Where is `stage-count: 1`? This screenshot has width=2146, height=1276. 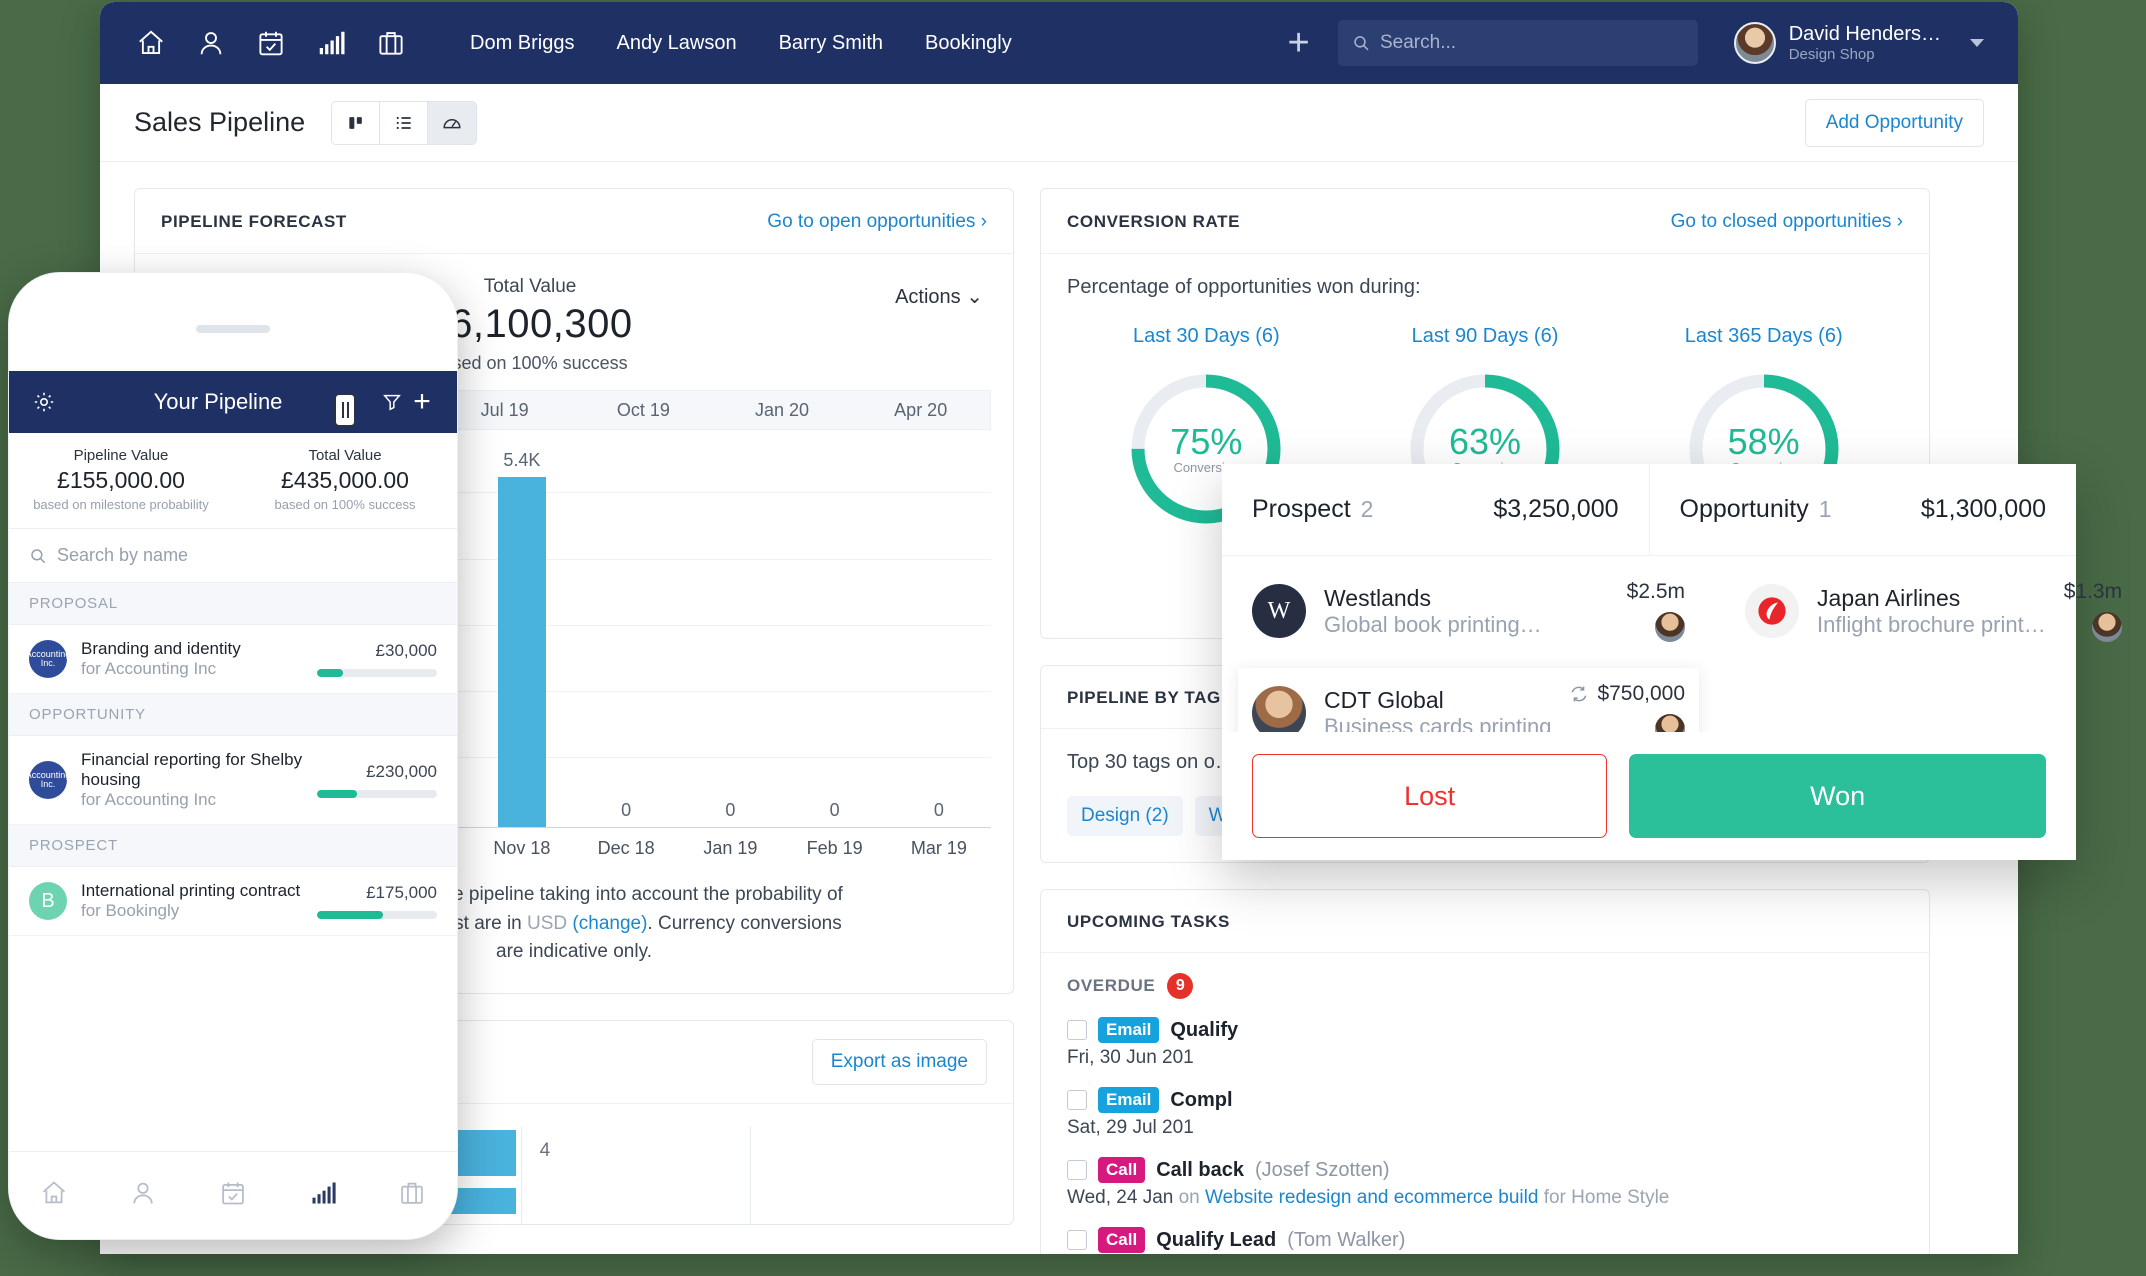 stage-count: 1 is located at coordinates (1825, 509).